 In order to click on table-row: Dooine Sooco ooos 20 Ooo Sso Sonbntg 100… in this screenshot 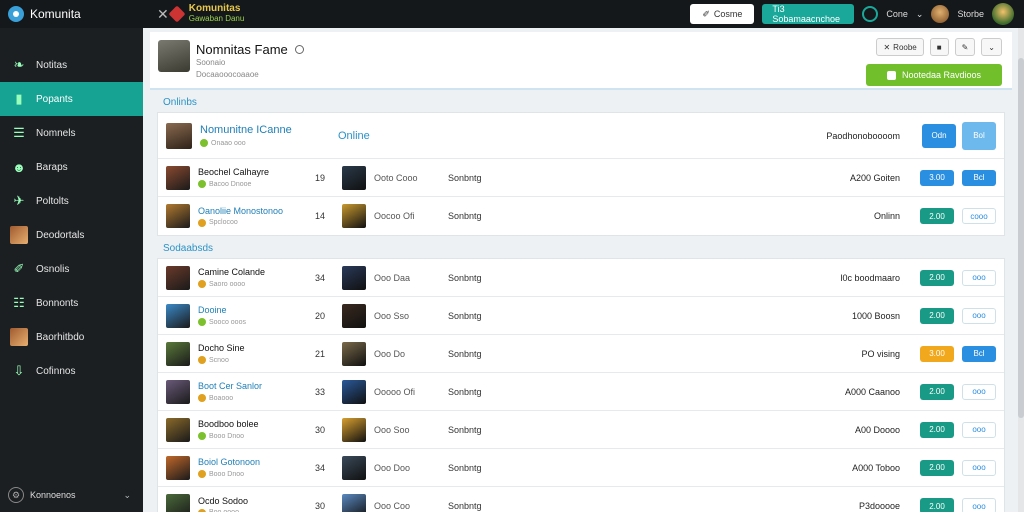, I will do `click(581, 316)`.